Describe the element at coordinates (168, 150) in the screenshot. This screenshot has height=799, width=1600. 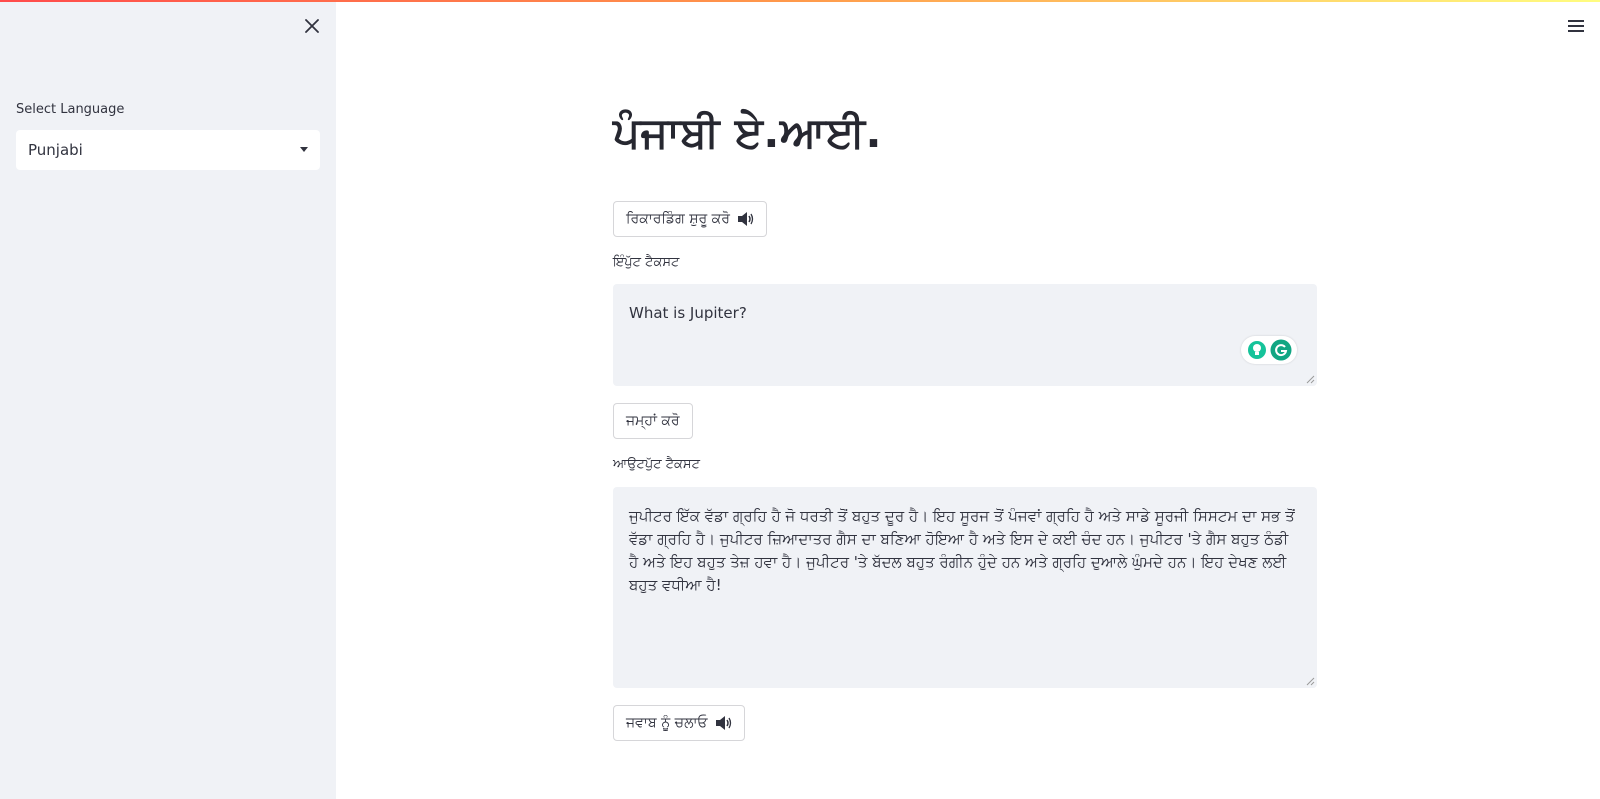
I see `language-select: Punjabi` at that location.